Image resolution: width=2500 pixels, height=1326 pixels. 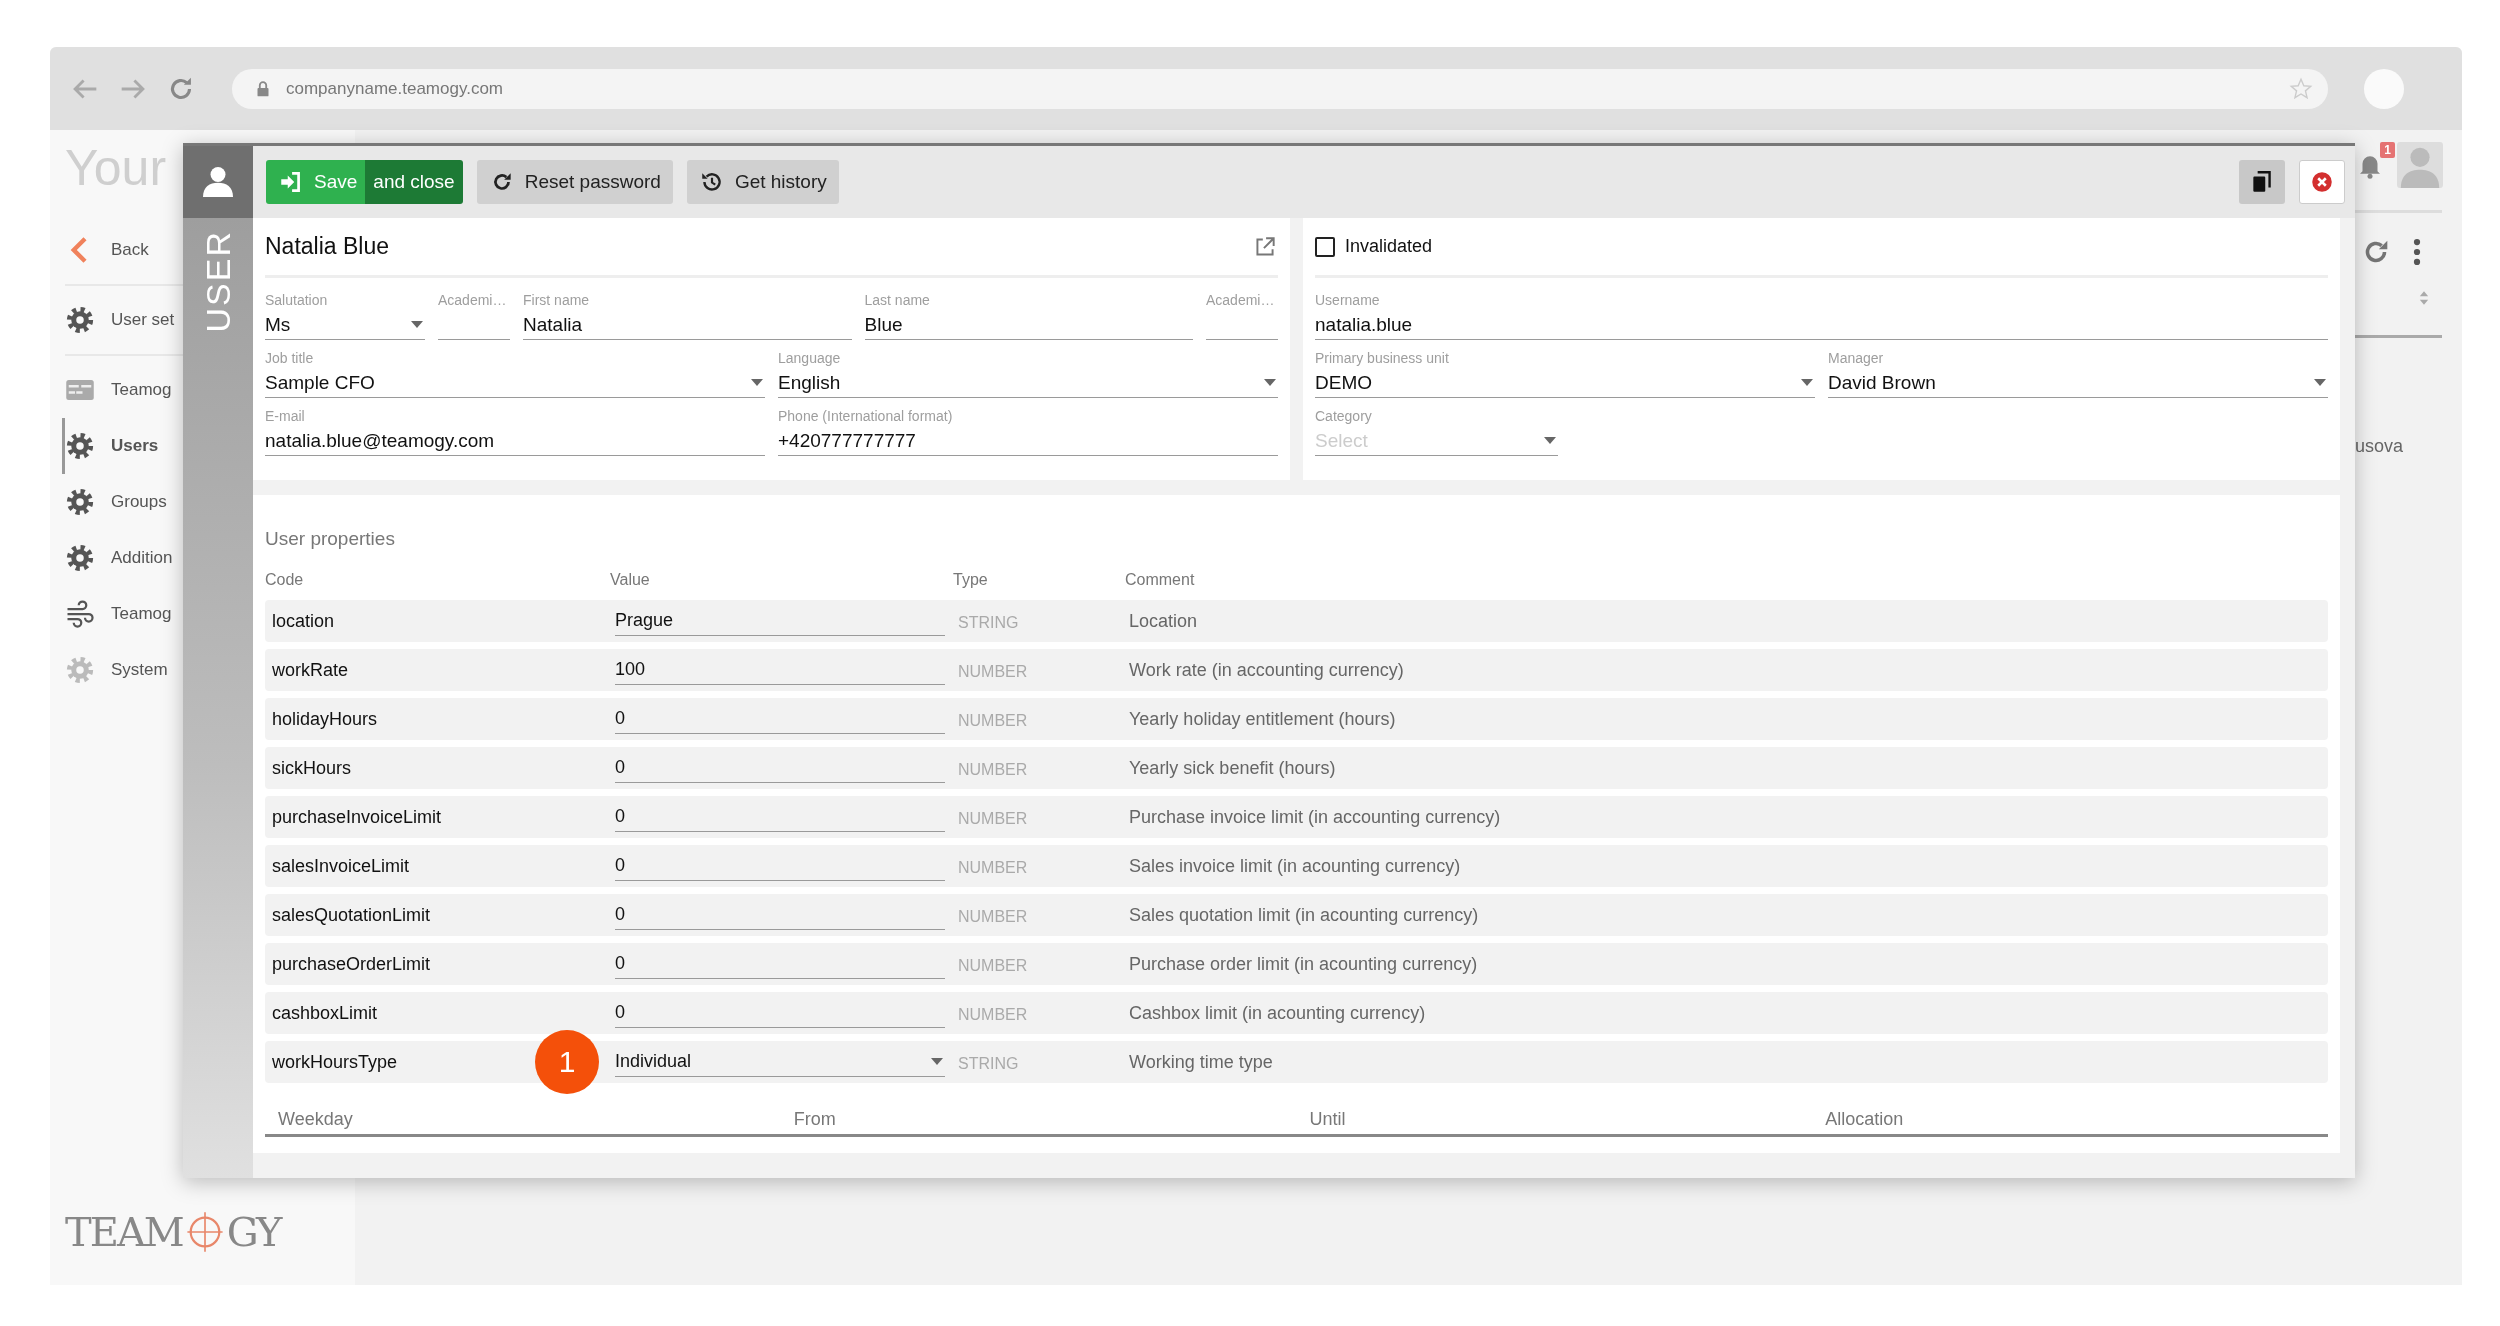 I want to click on table-cell: salesInvoiceLimit, so click(x=341, y=866).